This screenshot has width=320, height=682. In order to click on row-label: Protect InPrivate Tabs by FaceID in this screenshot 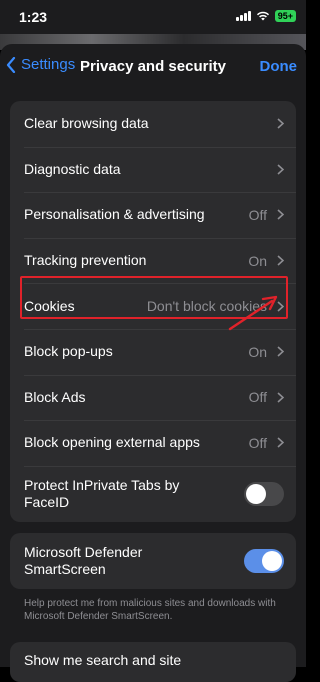, I will do `click(102, 493)`.